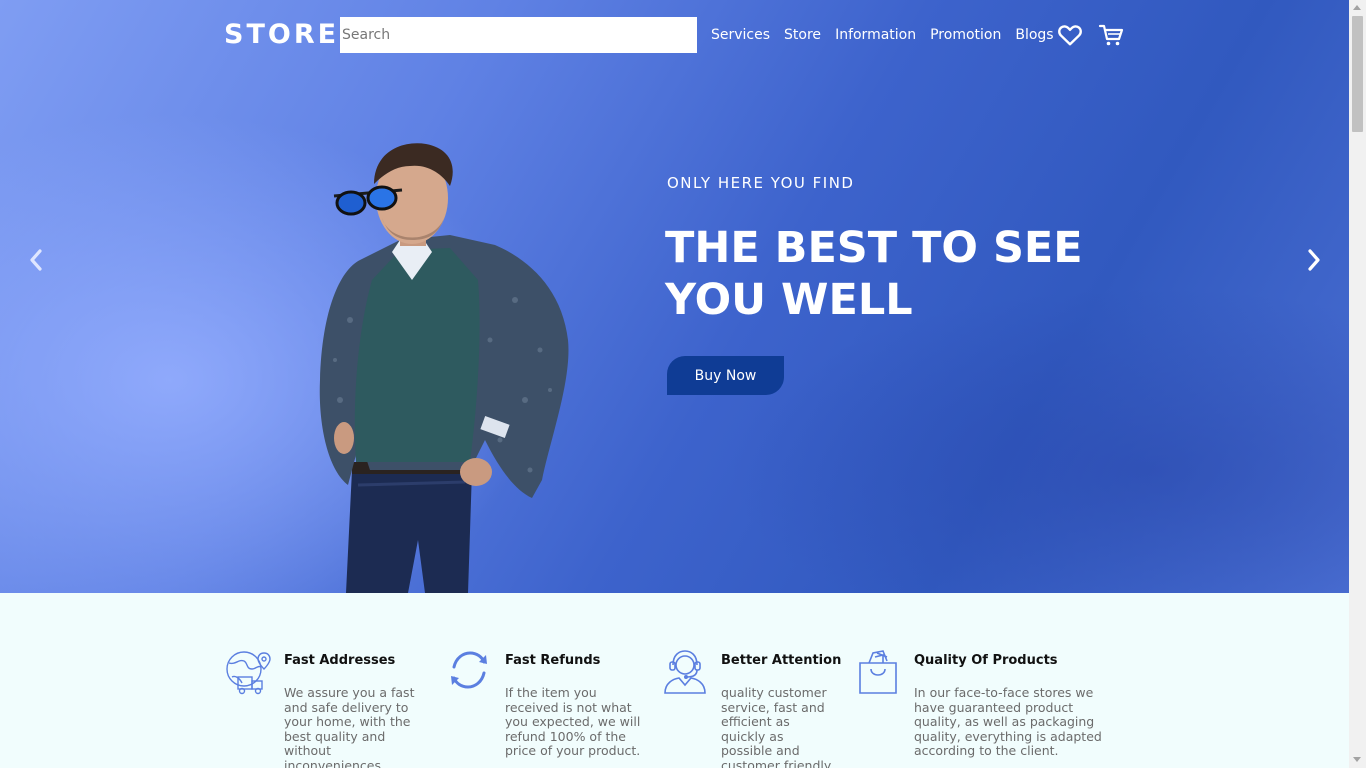 Image resolution: width=1366 pixels, height=768 pixels. I want to click on feature-title: Fast Addresses, so click(340, 660).